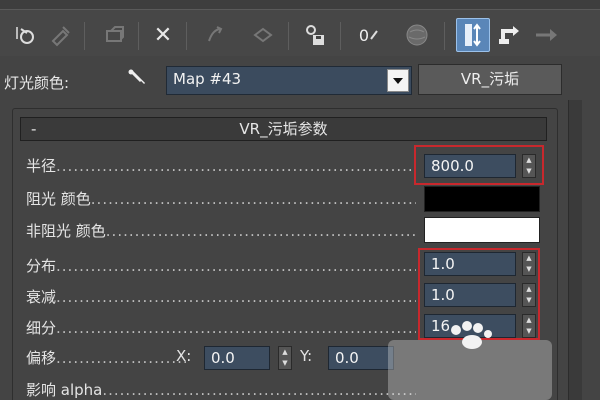 This screenshot has width=600, height=400. What do you see at coordinates (529, 326) in the screenshot?
I see `subdivs-spinner: ▲ ▼` at bounding box center [529, 326].